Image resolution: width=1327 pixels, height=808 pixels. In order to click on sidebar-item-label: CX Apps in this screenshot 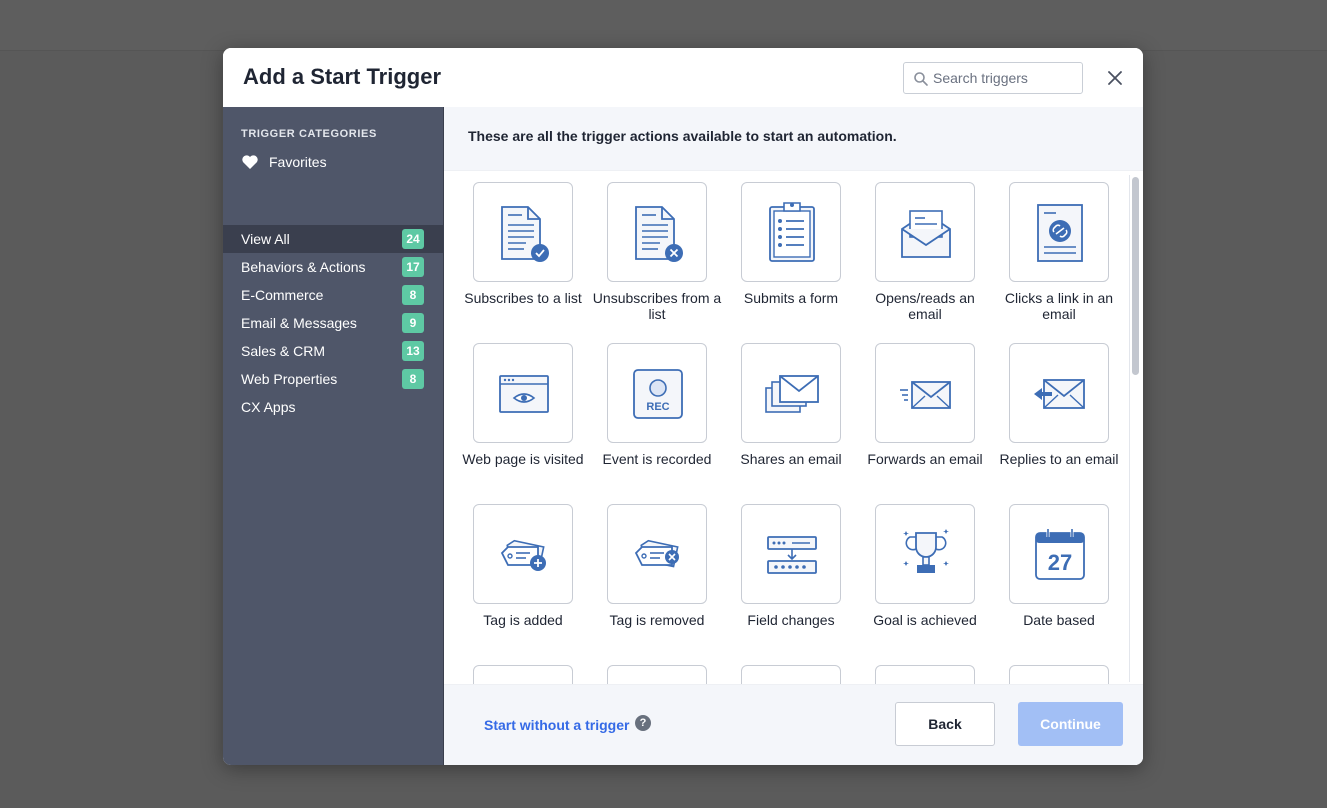, I will do `click(268, 407)`.